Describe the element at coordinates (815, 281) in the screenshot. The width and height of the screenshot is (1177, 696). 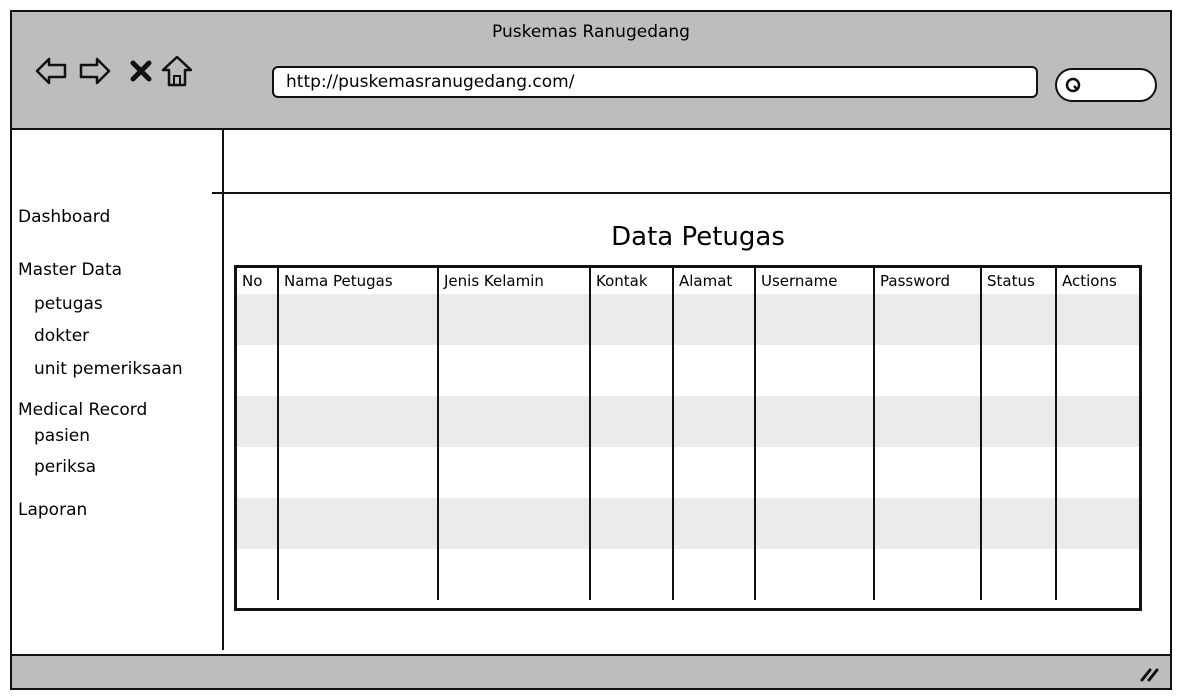
I see `column-header-username: Username` at that location.